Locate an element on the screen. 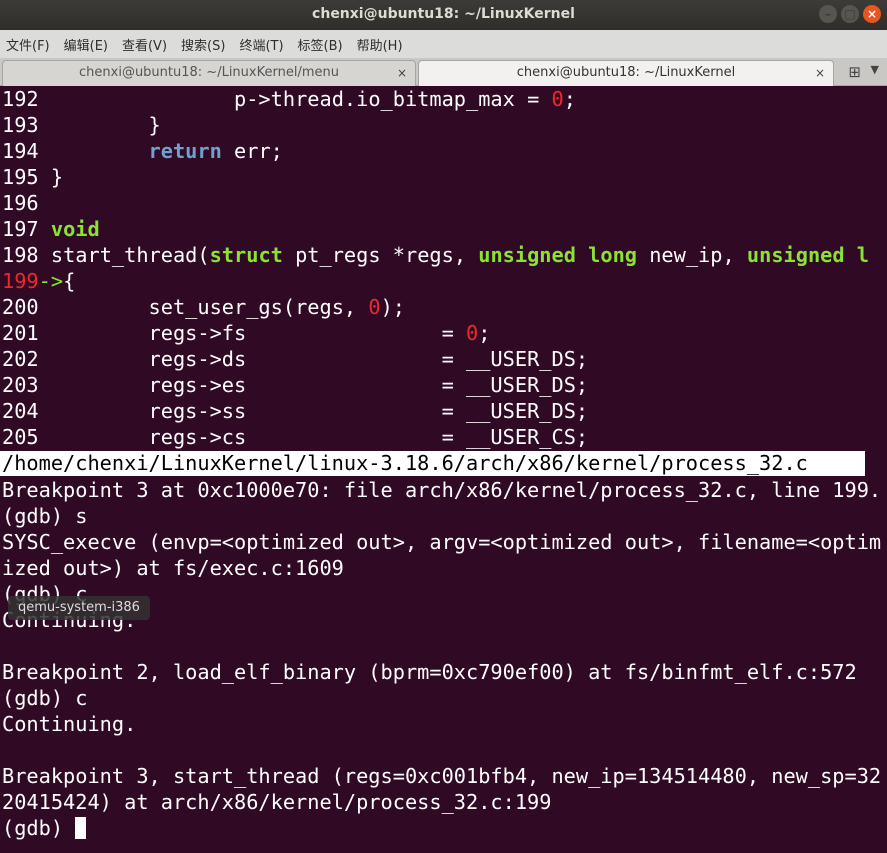  source-line: 193 } is located at coordinates (81, 125).